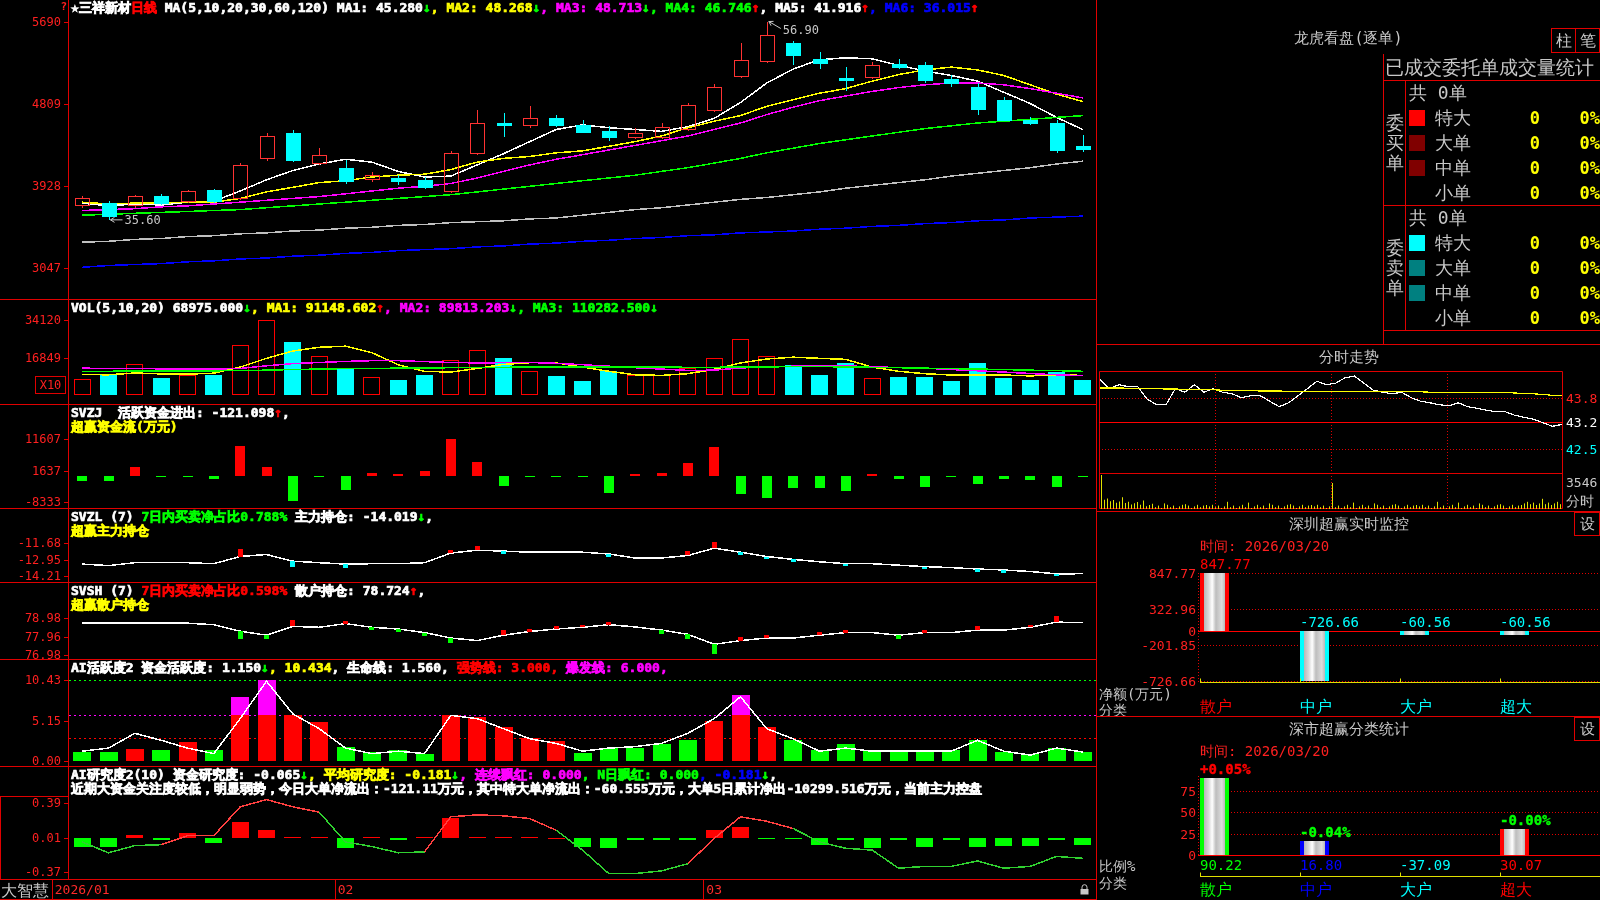 The image size is (1600, 900). Describe the element at coordinates (1225, 564) in the screenshot. I see `value-label: 847.77` at that location.